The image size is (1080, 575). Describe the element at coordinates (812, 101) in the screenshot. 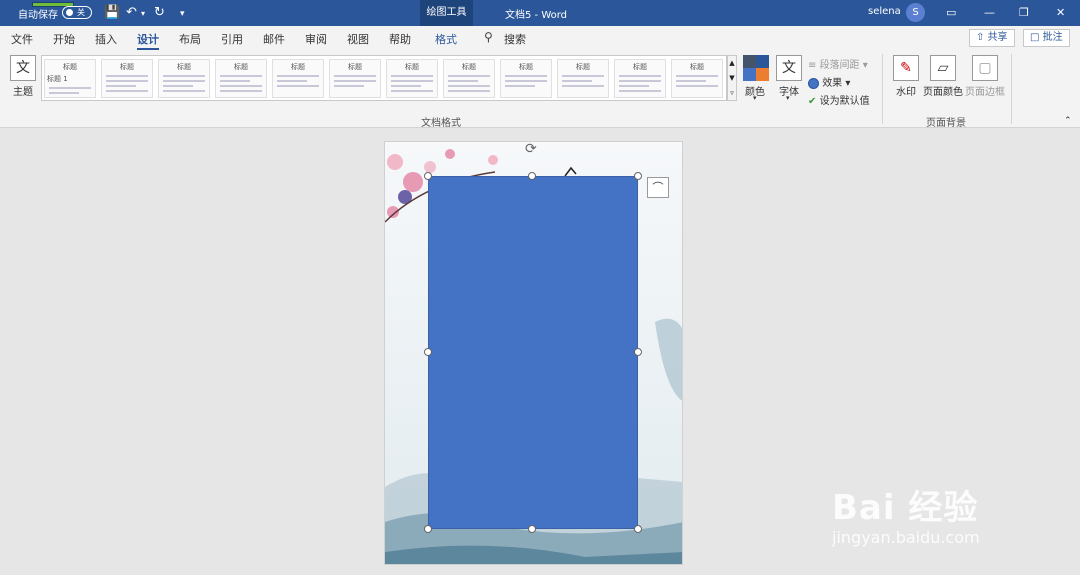

I see `checkmark-icon: ✔` at that location.